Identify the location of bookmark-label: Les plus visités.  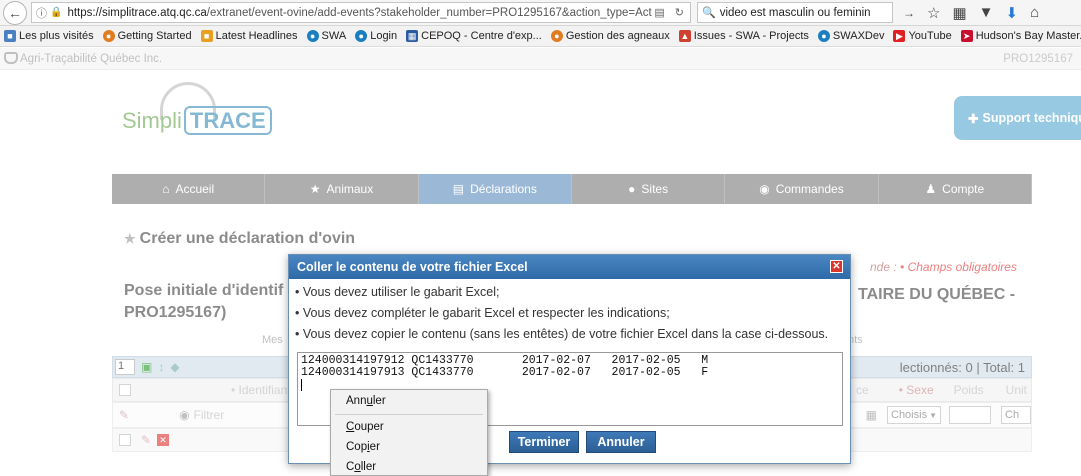
(56, 36).